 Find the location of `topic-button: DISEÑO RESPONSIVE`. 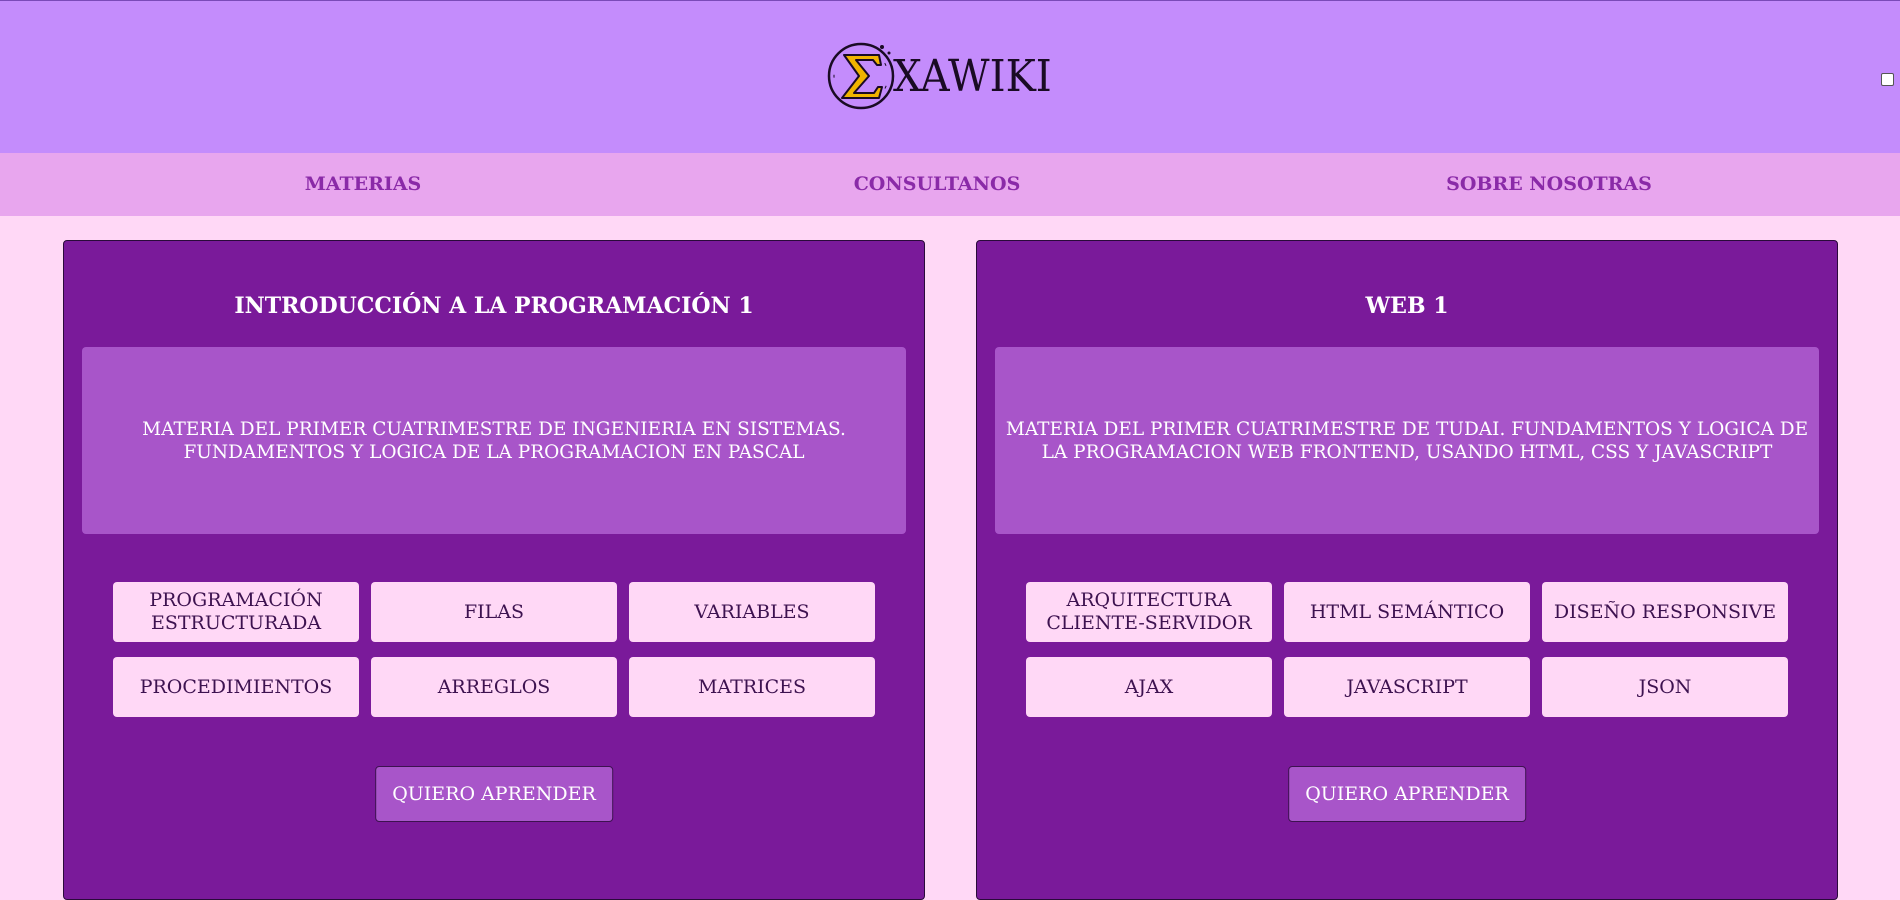

topic-button: DISEÑO RESPONSIVE is located at coordinates (1665, 612).